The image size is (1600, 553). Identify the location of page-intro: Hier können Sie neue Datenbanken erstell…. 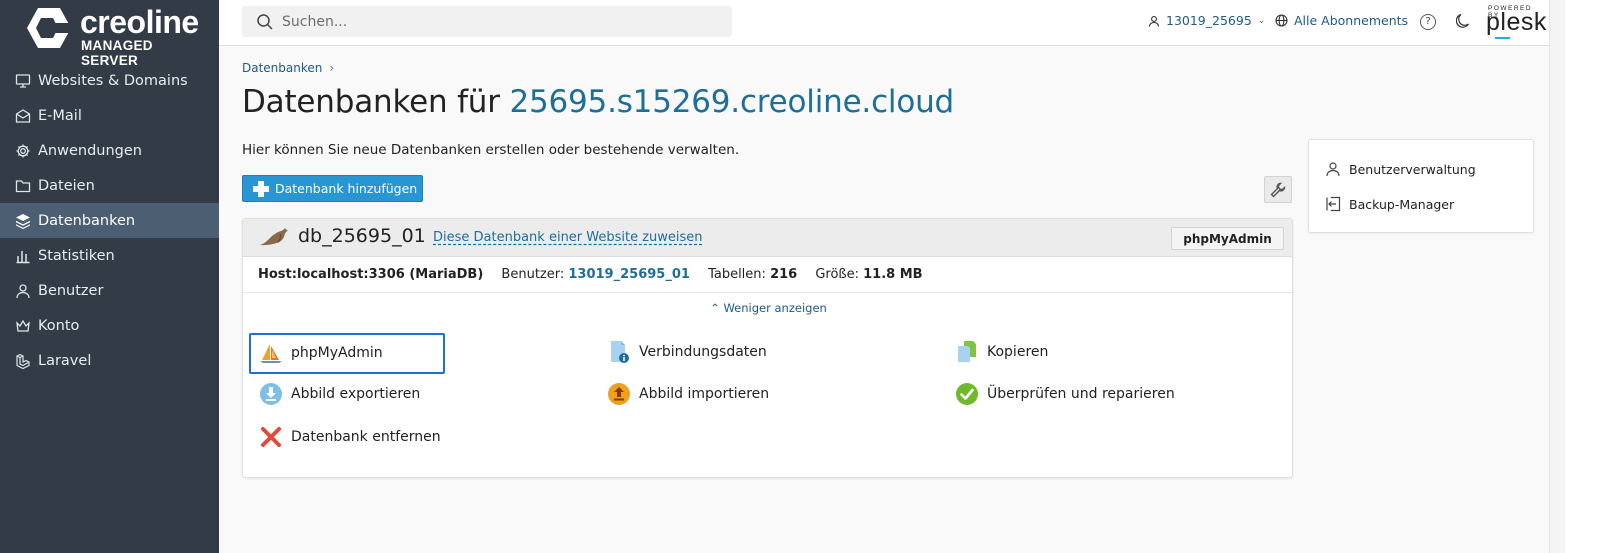
(491, 150).